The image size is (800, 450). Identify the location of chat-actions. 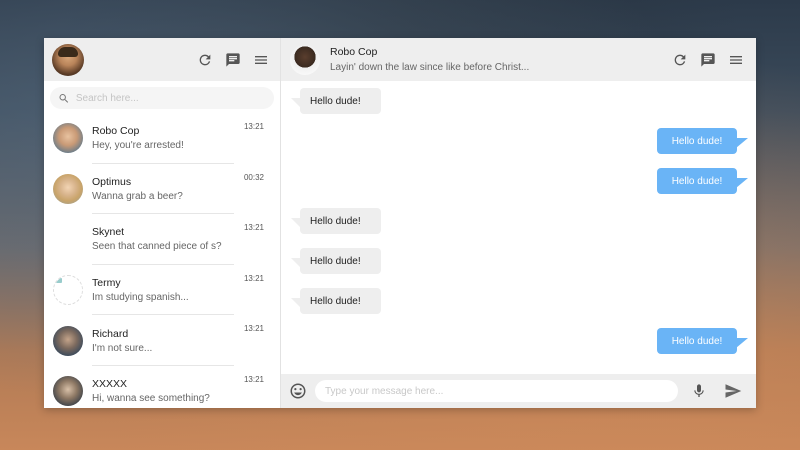
(708, 60).